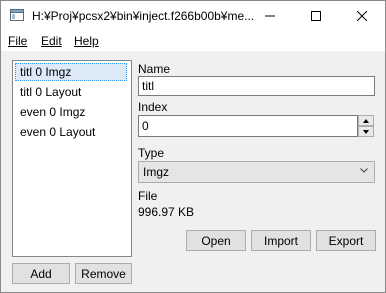  I want to click on menu-help: Help, so click(86, 41).